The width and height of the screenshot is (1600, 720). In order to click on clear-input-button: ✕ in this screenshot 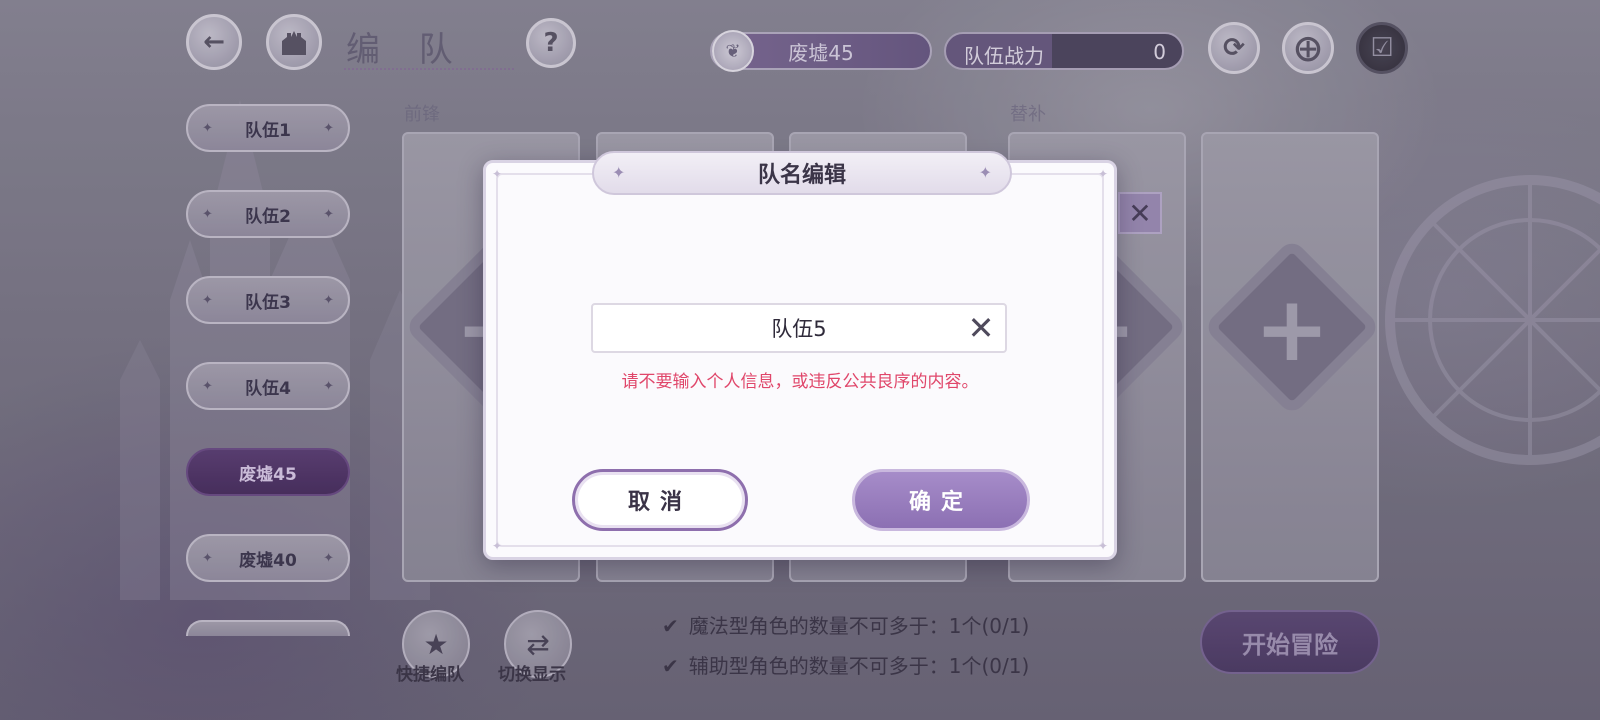, I will do `click(981, 328)`.